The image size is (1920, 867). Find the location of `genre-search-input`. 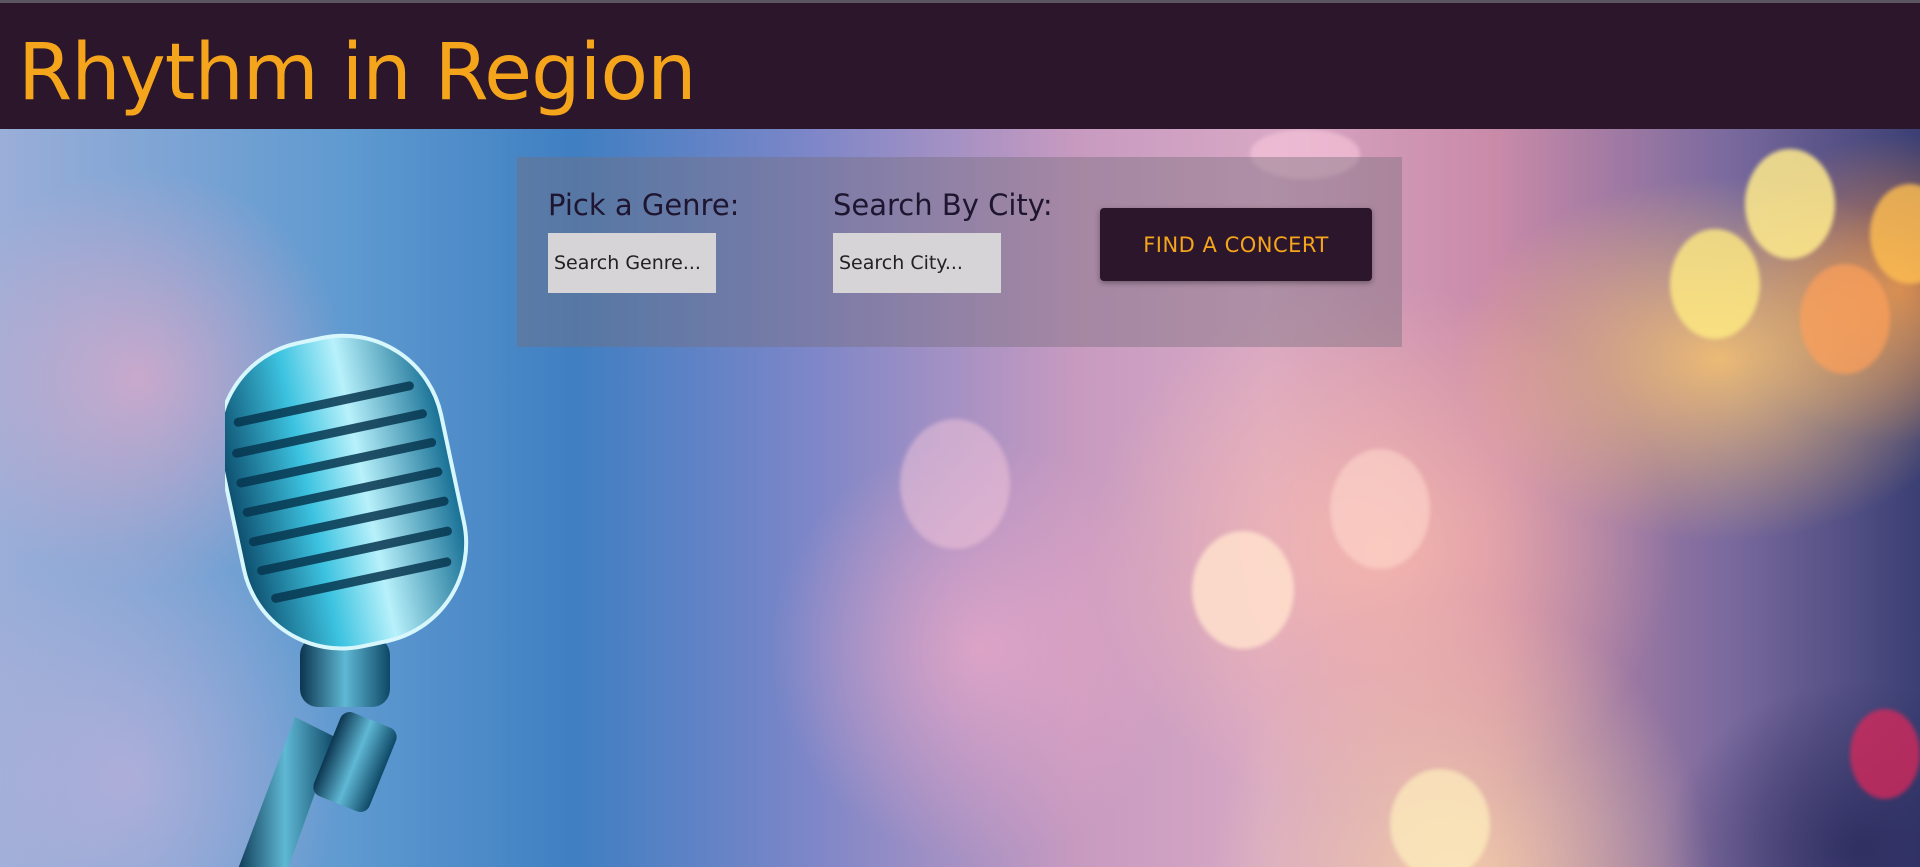

genre-search-input is located at coordinates (632, 263).